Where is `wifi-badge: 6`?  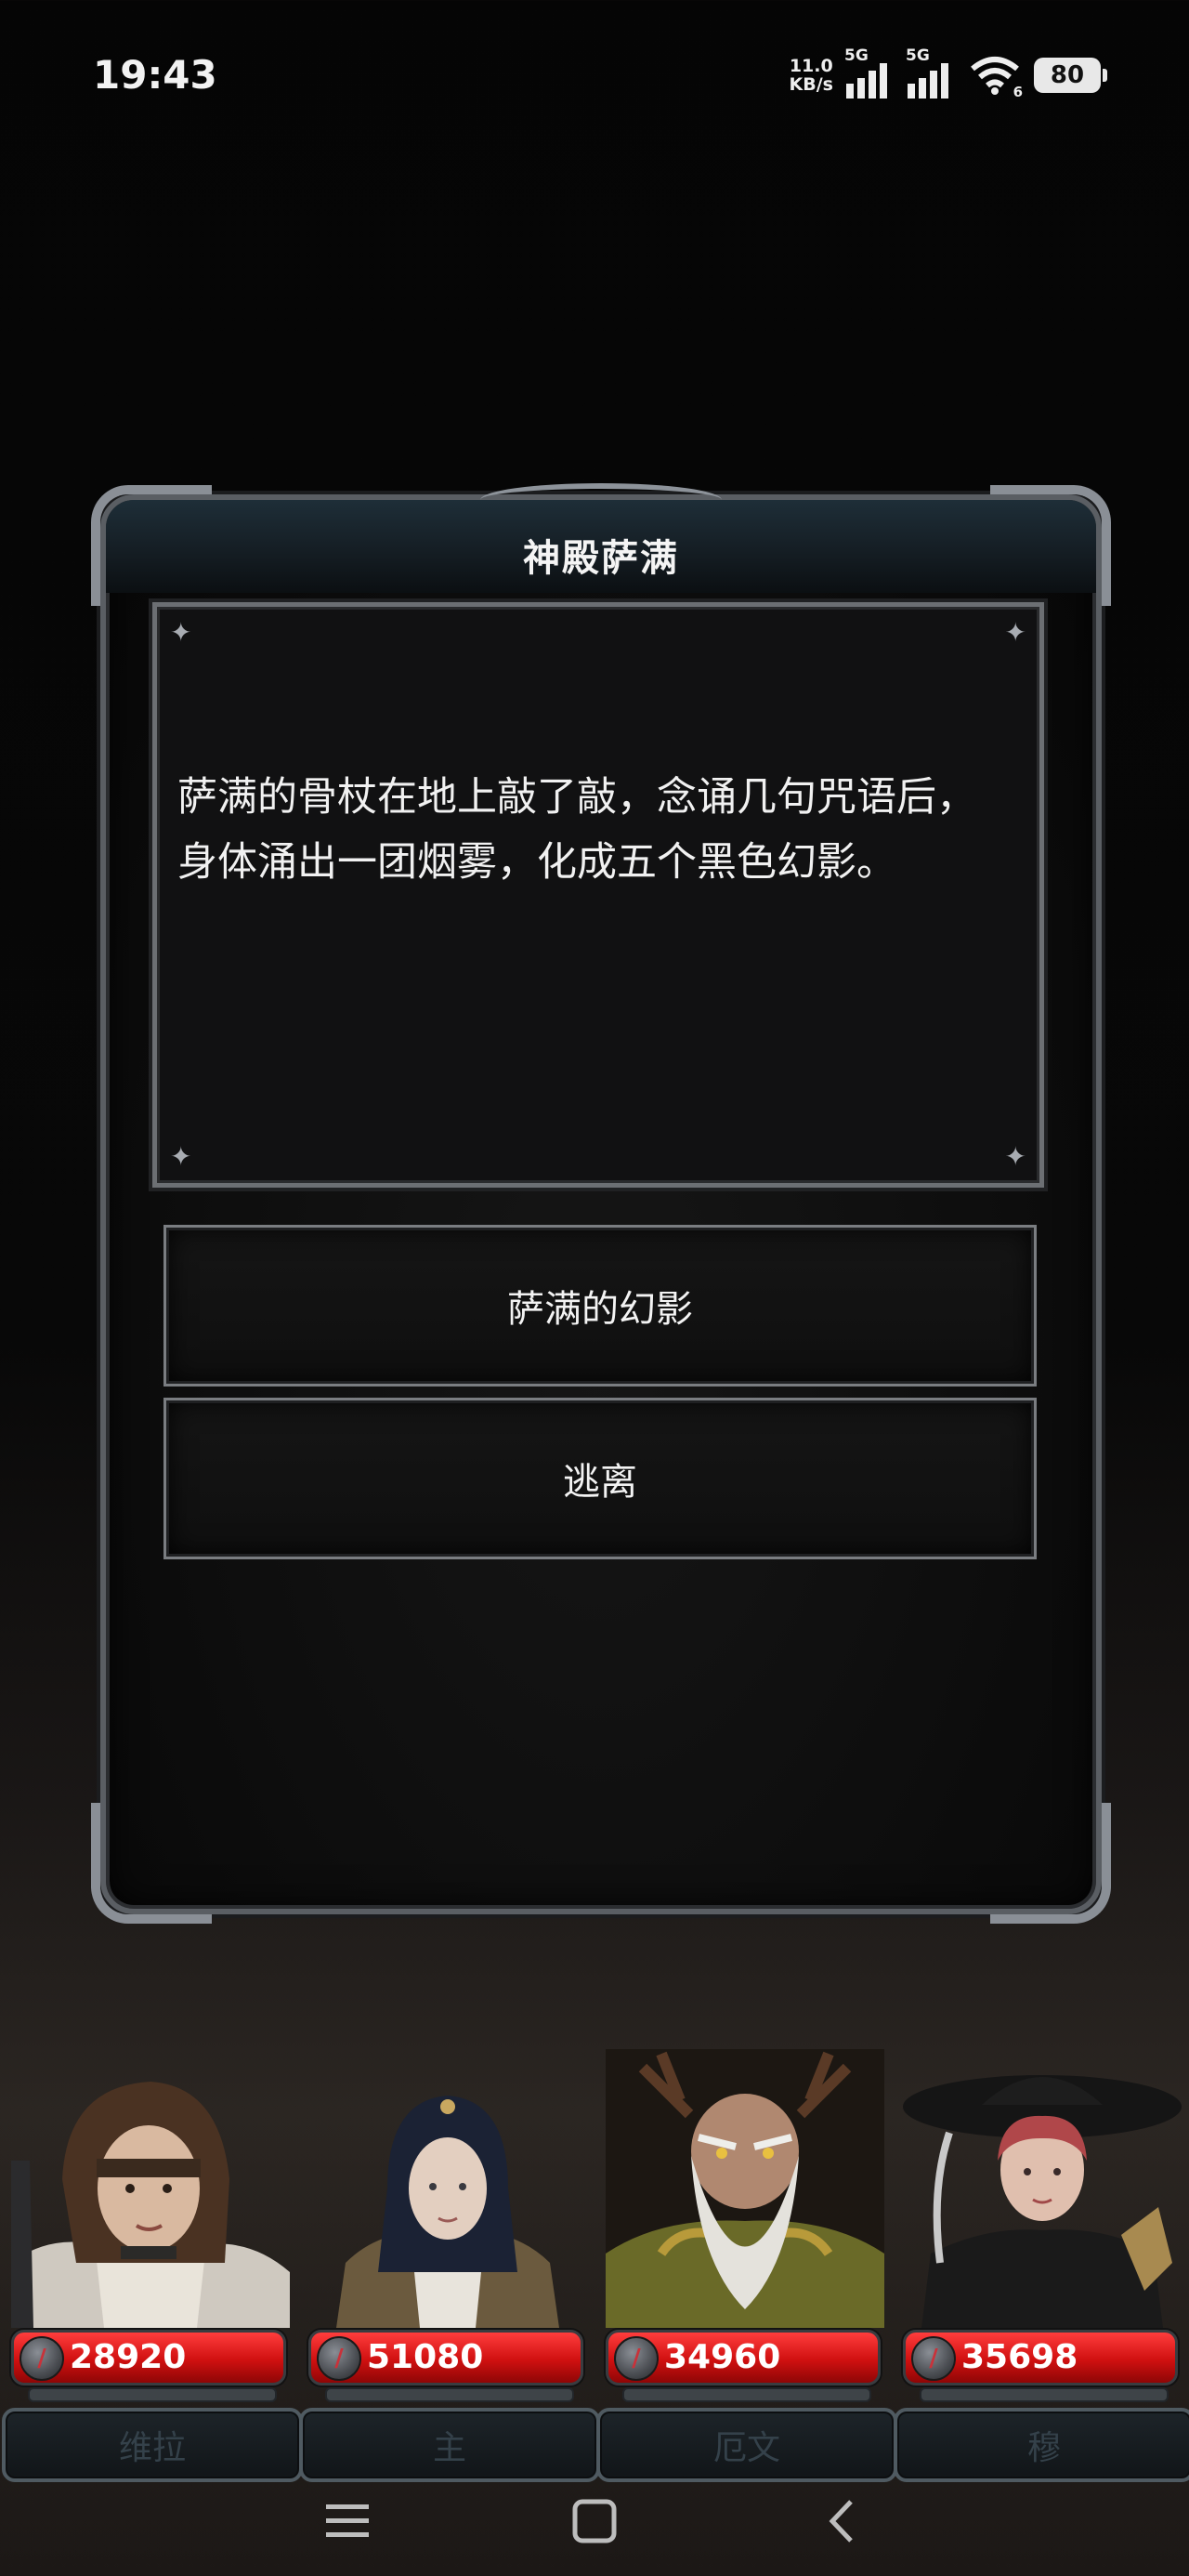
wifi-badge: 6 is located at coordinates (1018, 92).